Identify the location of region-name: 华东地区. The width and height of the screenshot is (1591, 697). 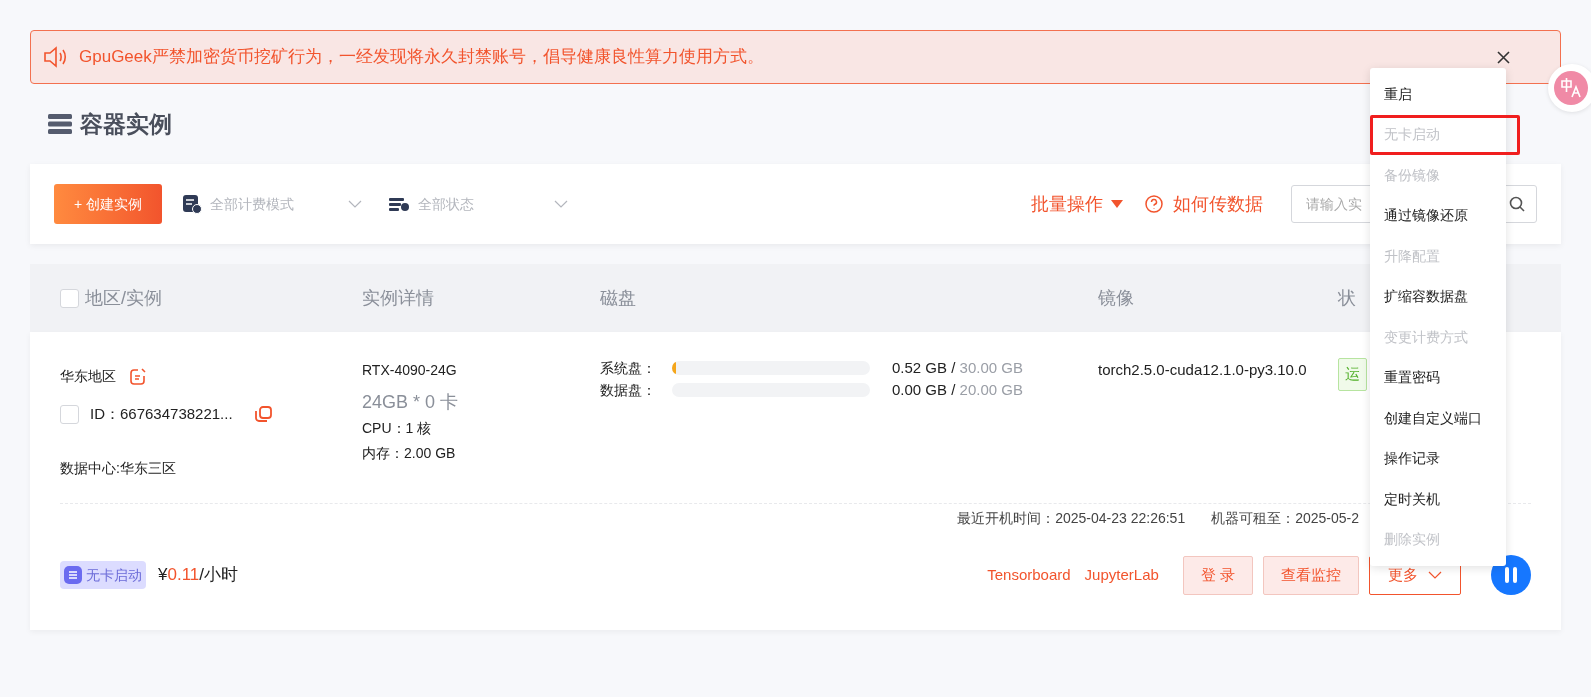
(88, 376).